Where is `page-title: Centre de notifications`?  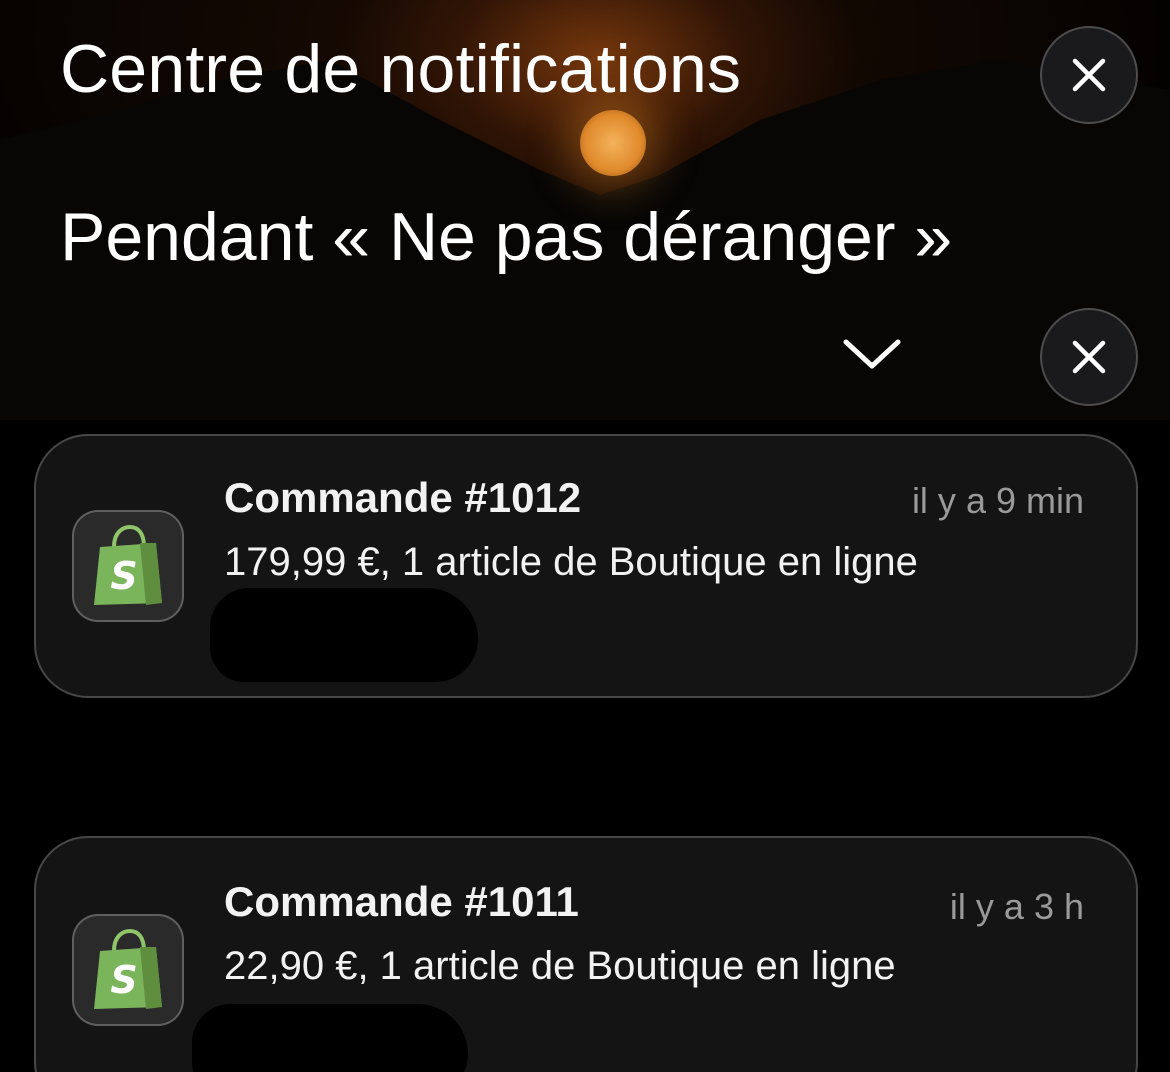 page-title: Centre de notifications is located at coordinates (401, 69).